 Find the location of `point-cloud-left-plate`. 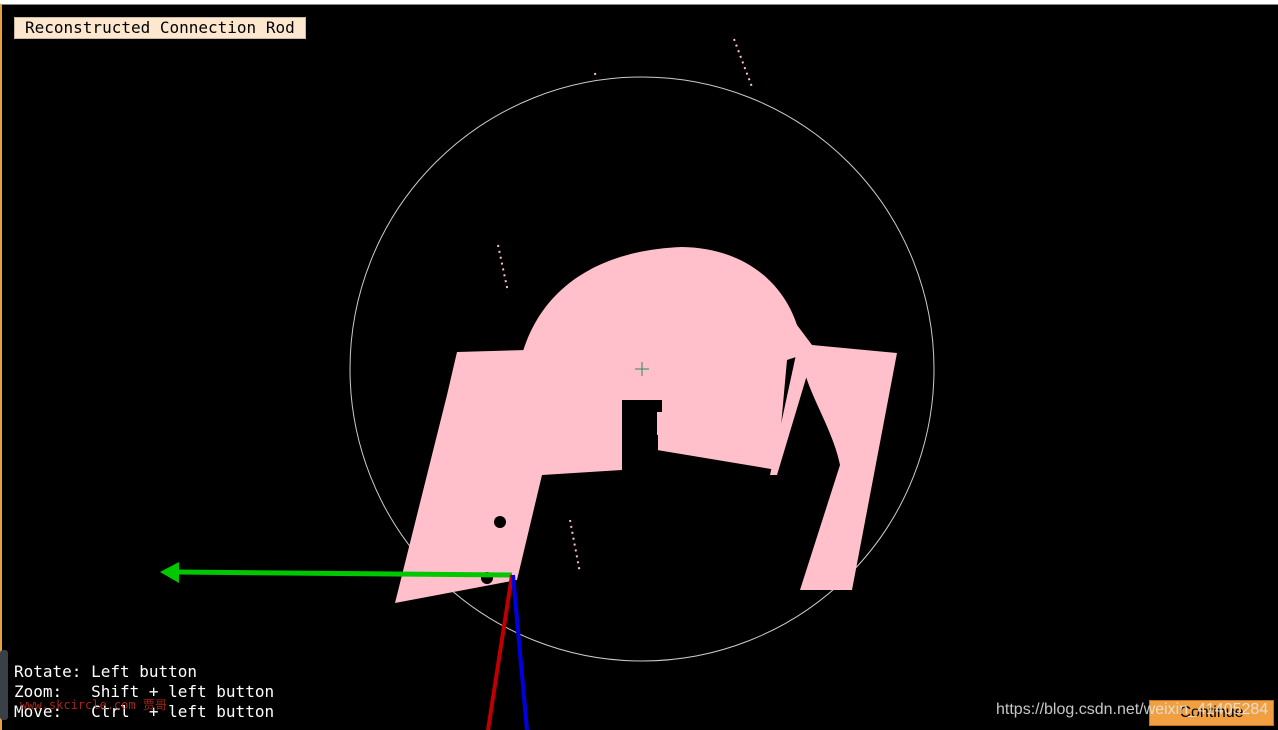

point-cloud-left-plate is located at coordinates (461, 476).